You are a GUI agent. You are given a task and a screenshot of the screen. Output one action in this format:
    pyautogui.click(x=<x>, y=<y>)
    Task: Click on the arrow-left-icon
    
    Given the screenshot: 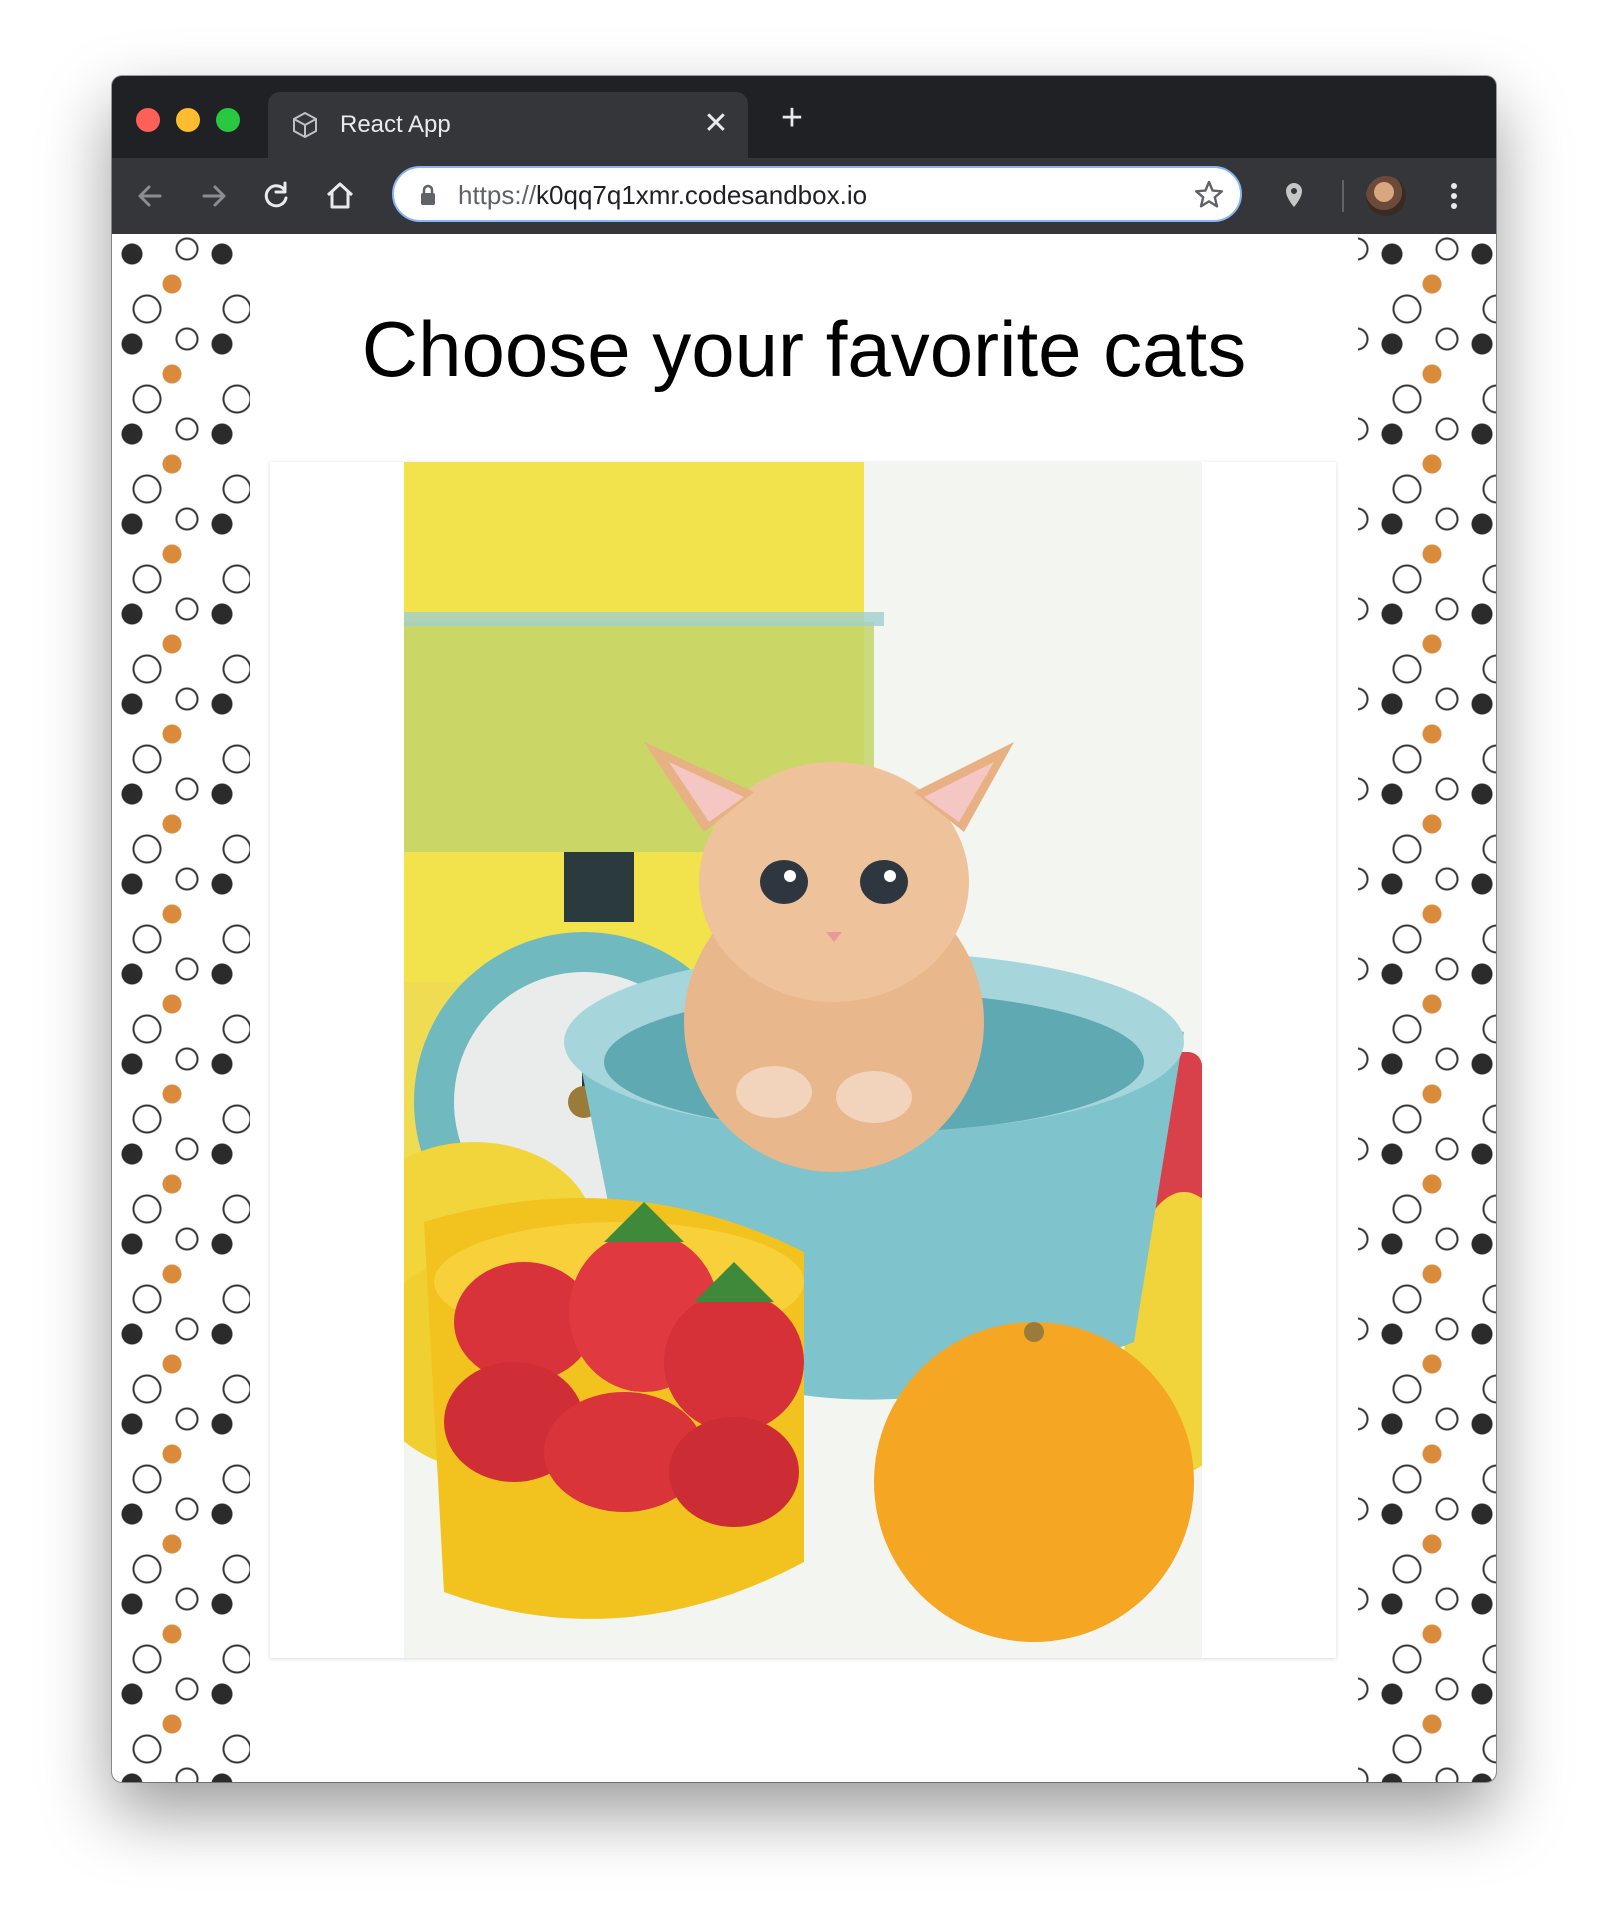 What is the action you would take?
    pyautogui.click(x=150, y=196)
    